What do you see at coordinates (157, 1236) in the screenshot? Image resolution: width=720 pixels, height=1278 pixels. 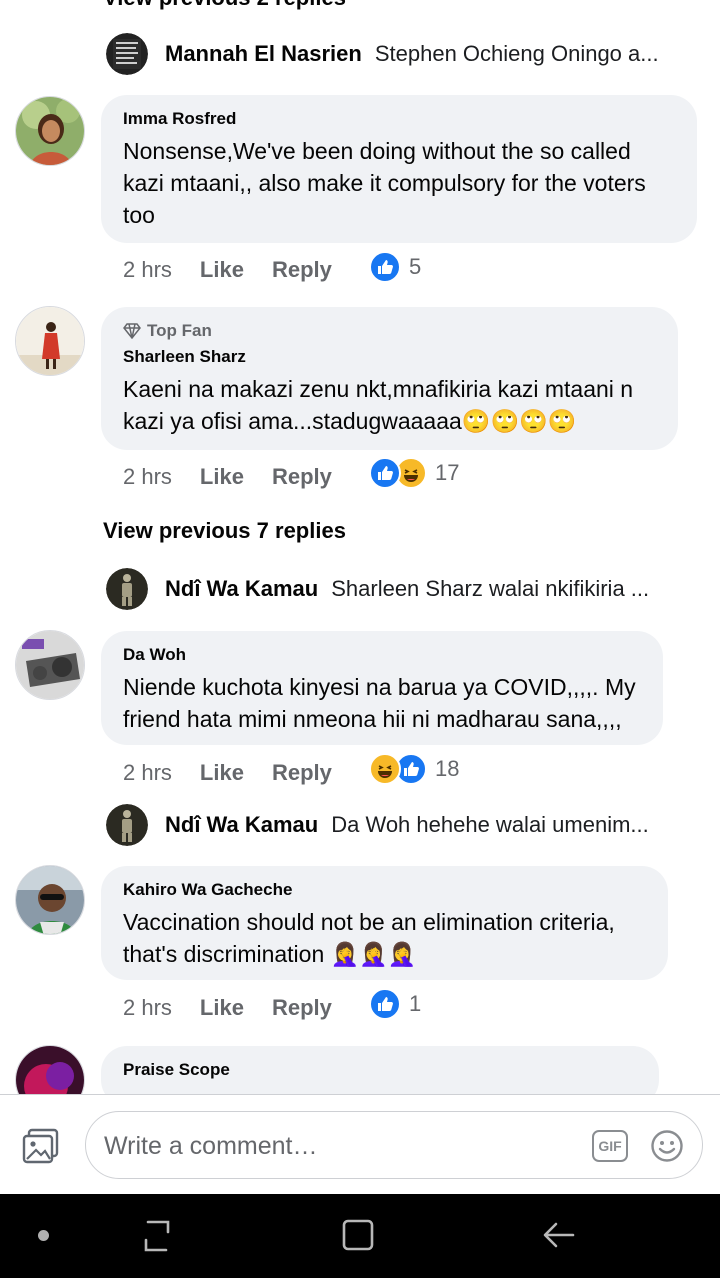 I see `recents-icon` at bounding box center [157, 1236].